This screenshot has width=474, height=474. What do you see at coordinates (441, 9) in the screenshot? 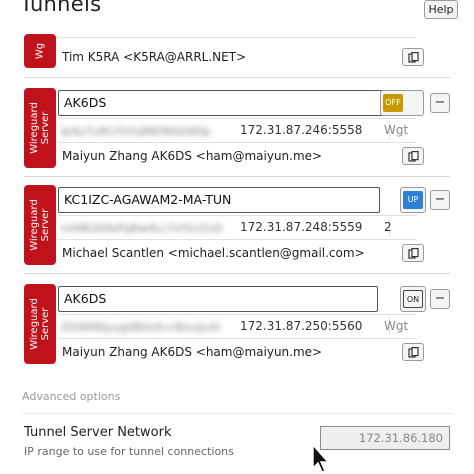
I see `help-button: Help` at bounding box center [441, 9].